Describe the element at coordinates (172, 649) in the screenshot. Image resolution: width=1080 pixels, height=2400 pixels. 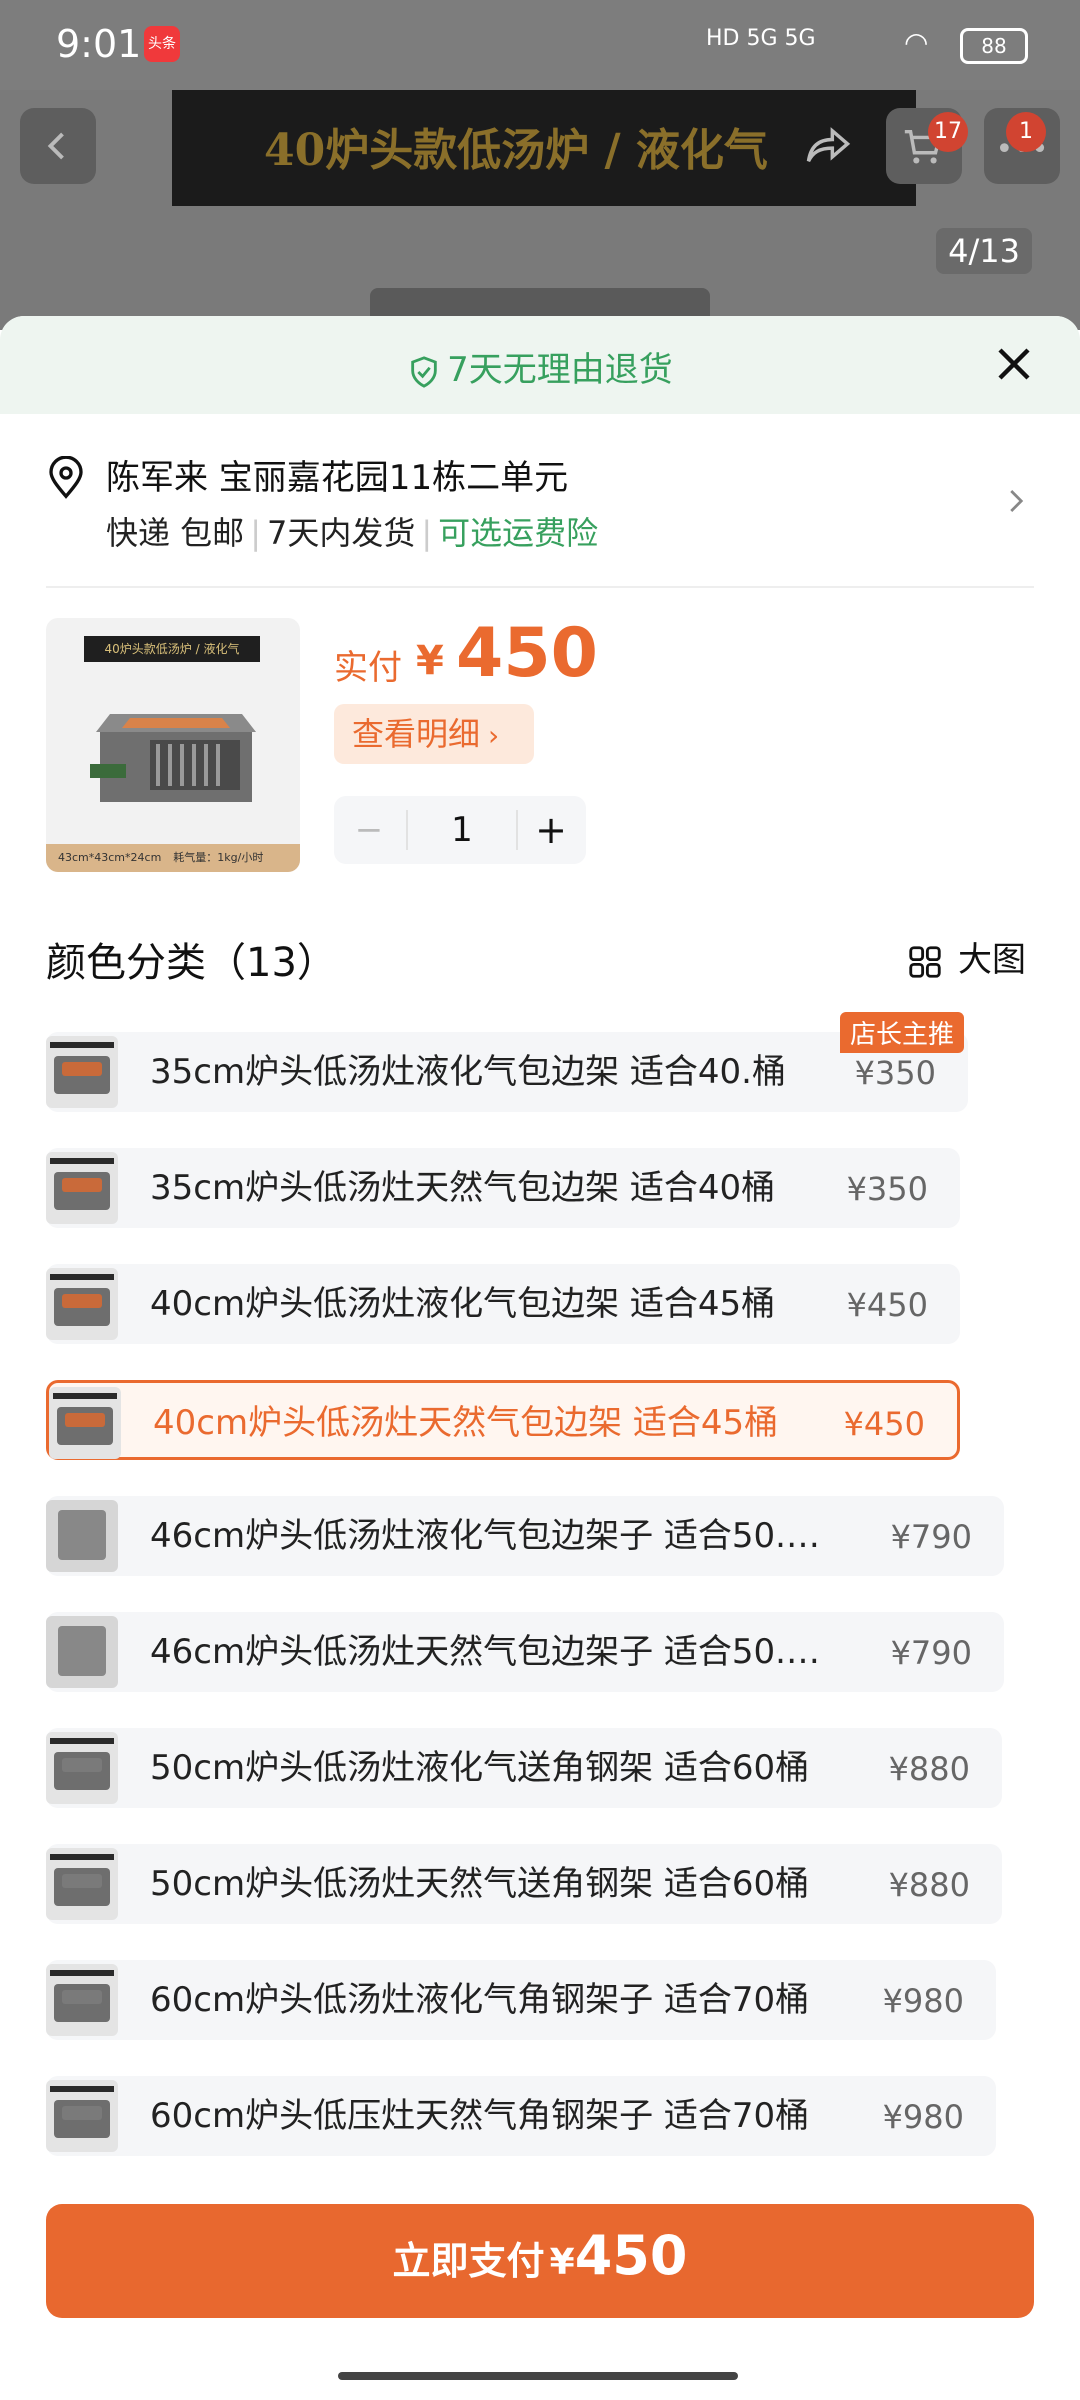
I see `thumb-title: 40炉头款低汤炉 / 液化气` at that location.